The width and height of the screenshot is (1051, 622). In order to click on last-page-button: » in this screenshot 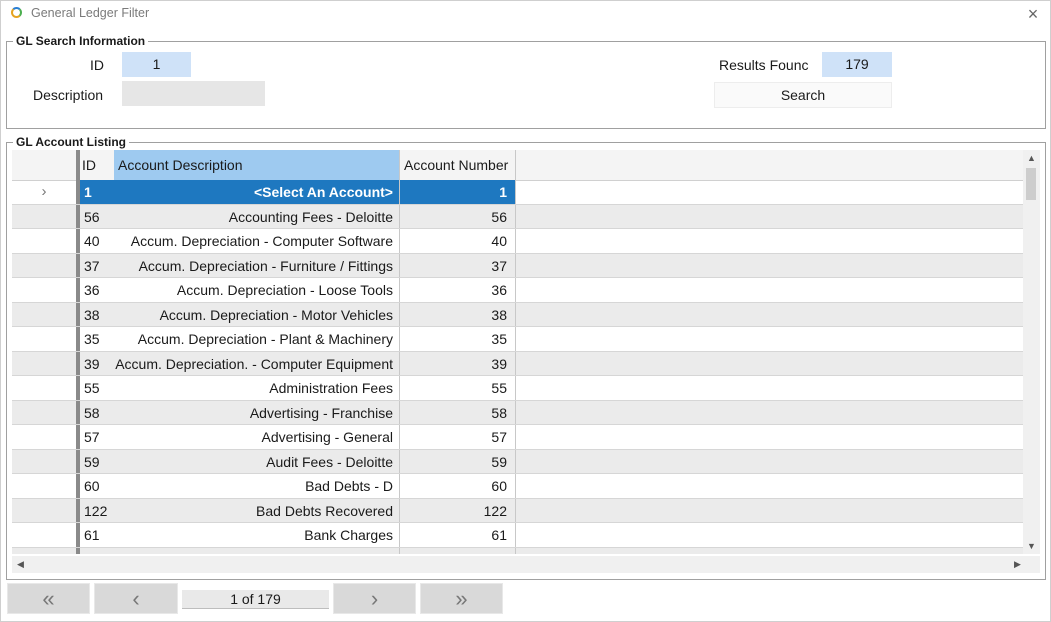, I will do `click(461, 598)`.